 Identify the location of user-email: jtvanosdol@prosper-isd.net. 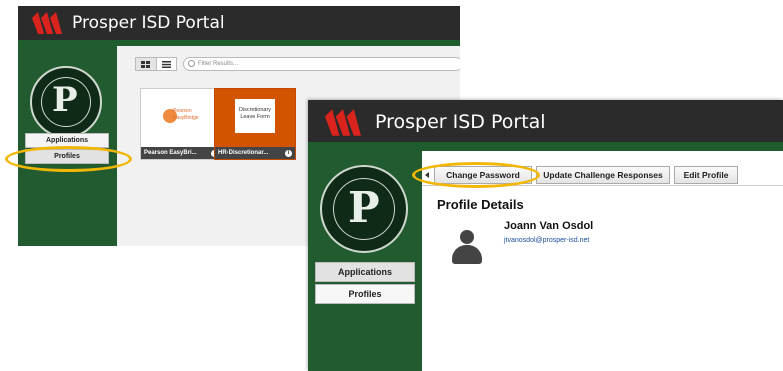
(547, 240).